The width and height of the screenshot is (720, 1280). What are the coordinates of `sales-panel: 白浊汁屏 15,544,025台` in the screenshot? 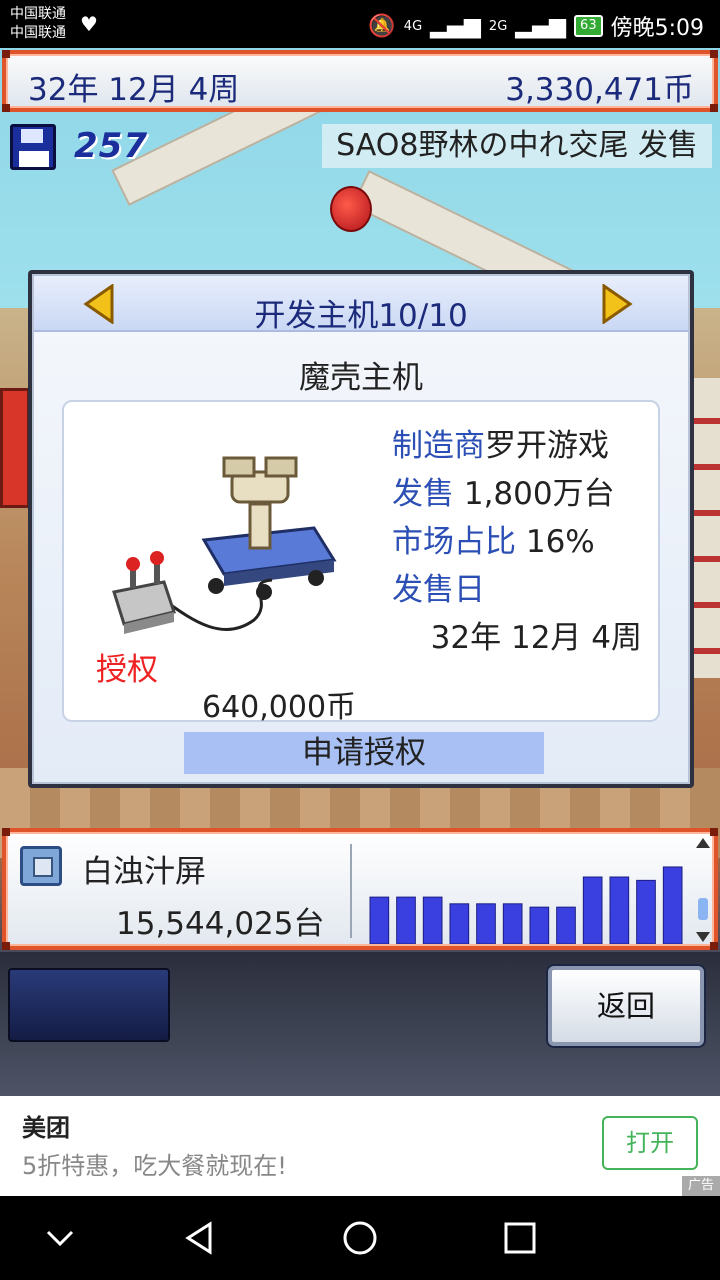 It's located at (360, 889).